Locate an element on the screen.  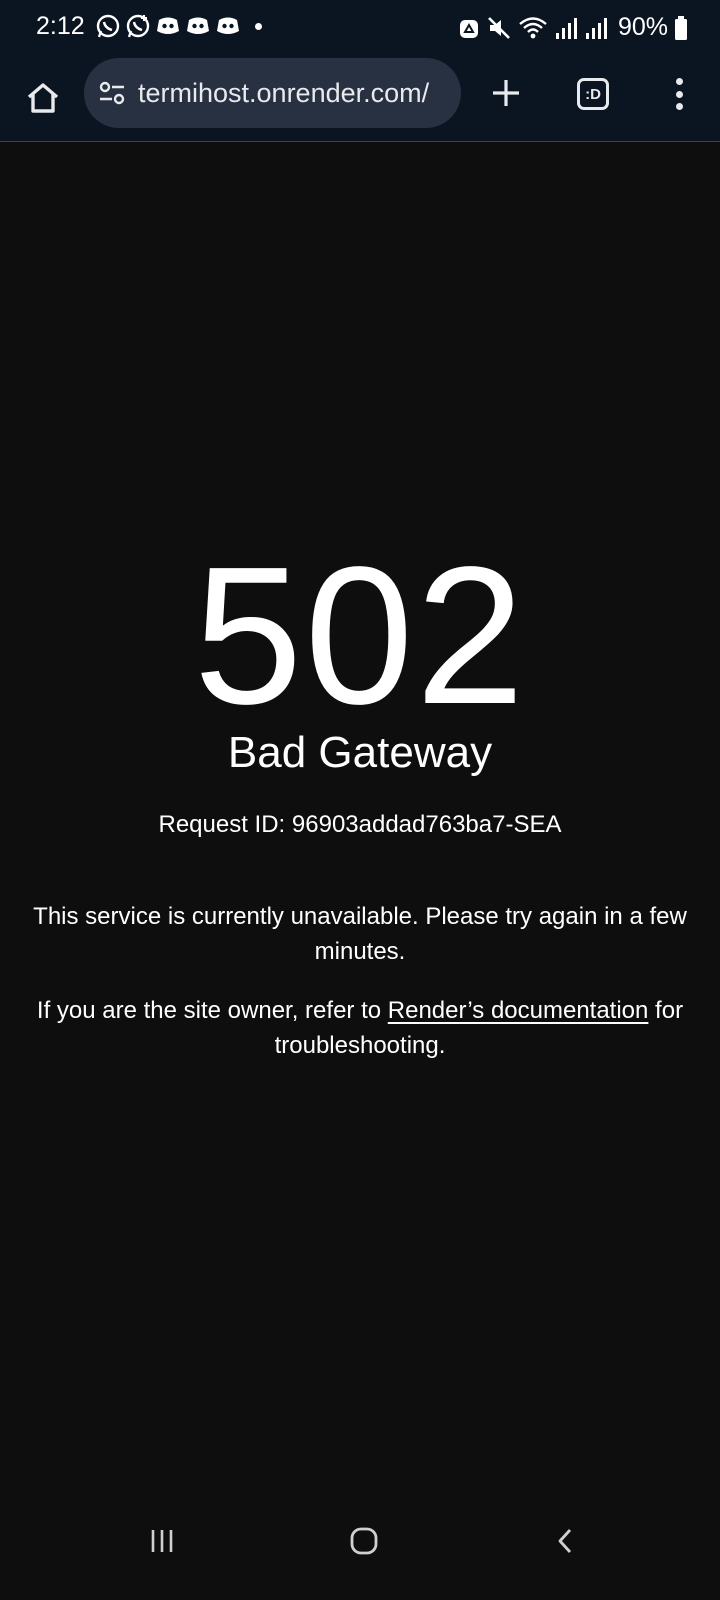
new-tab-icon is located at coordinates (506, 93).